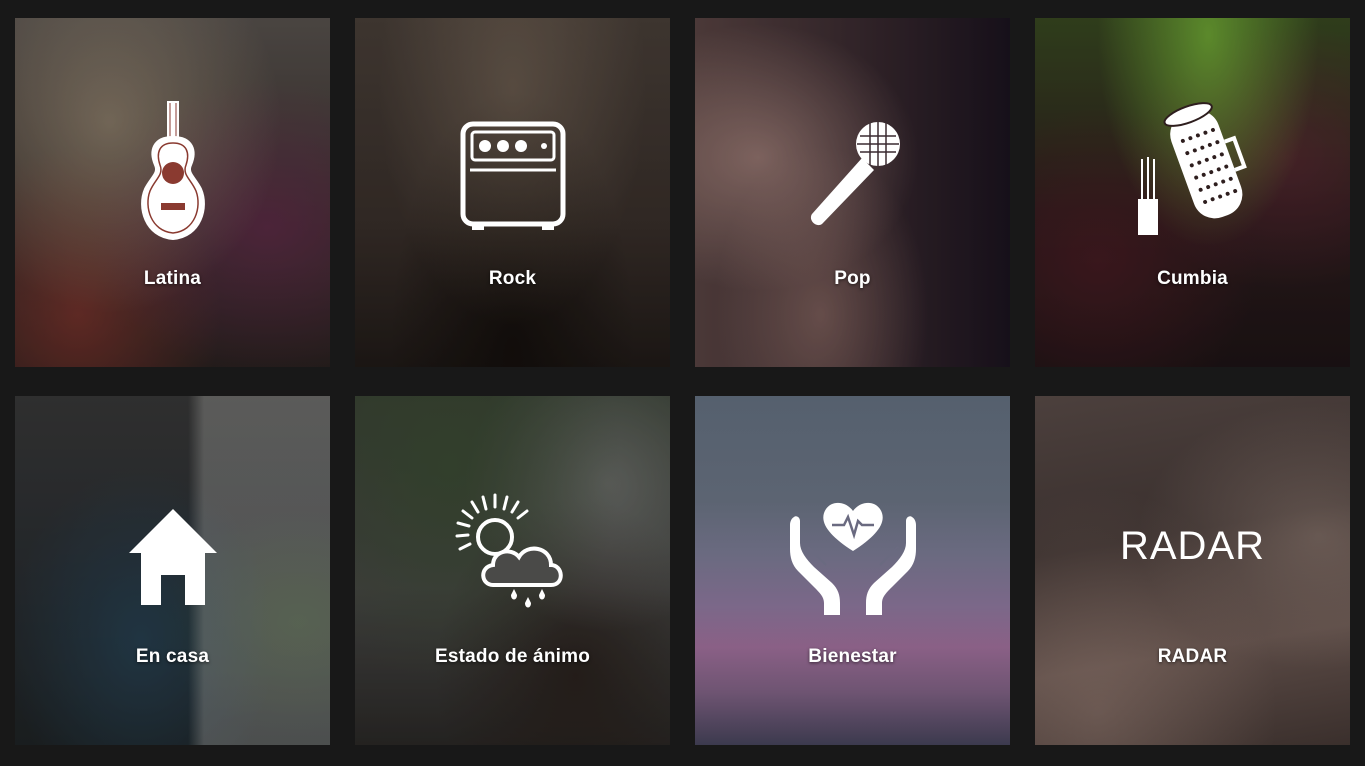  Describe the element at coordinates (172, 656) in the screenshot. I see `tile-label: En casa` at that location.